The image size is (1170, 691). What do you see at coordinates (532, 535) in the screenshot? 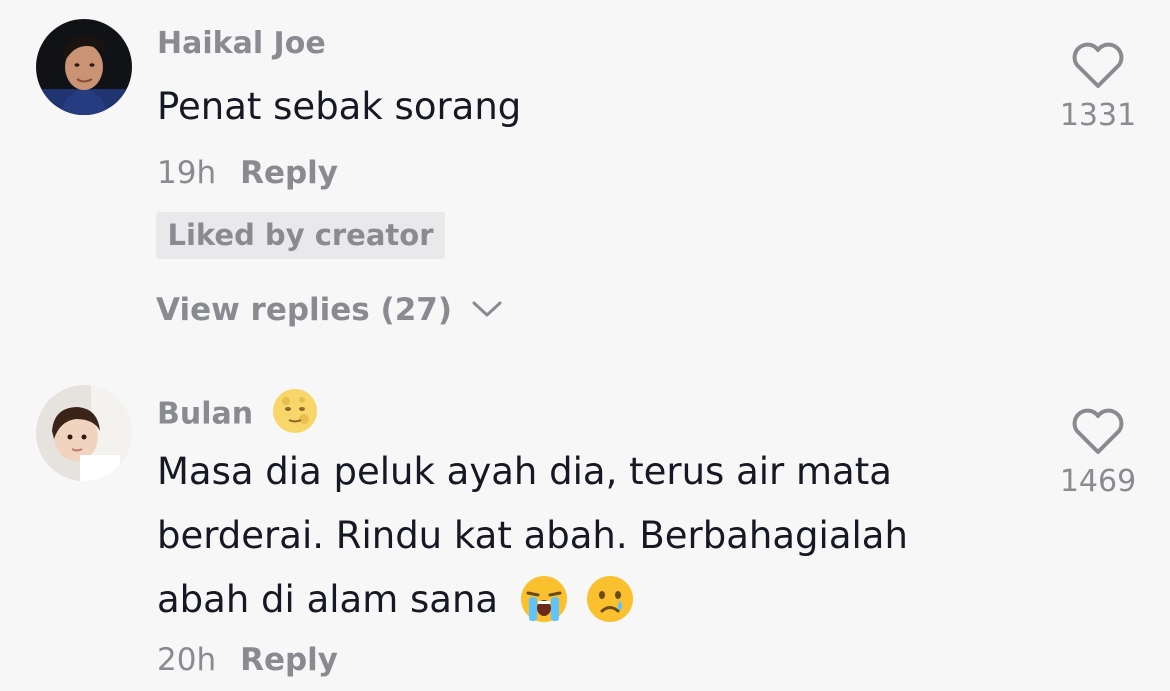
I see `comment-text-line: berderai. Rindu kat abah. Berbahagialah` at bounding box center [532, 535].